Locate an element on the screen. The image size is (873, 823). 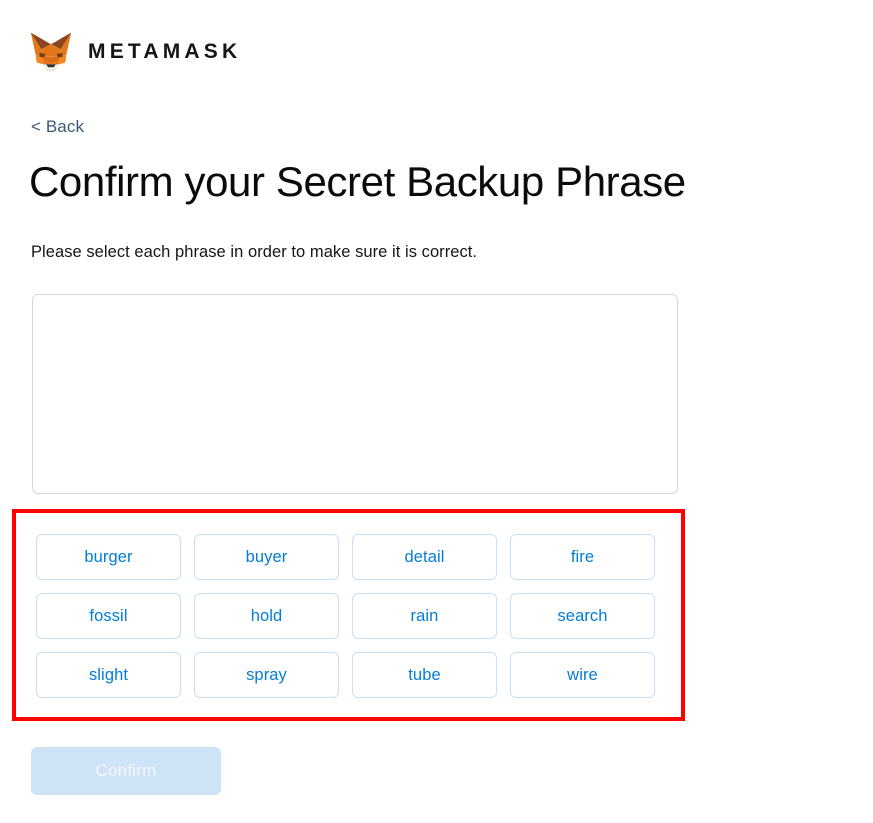
word-chip-search: search is located at coordinates (582, 616).